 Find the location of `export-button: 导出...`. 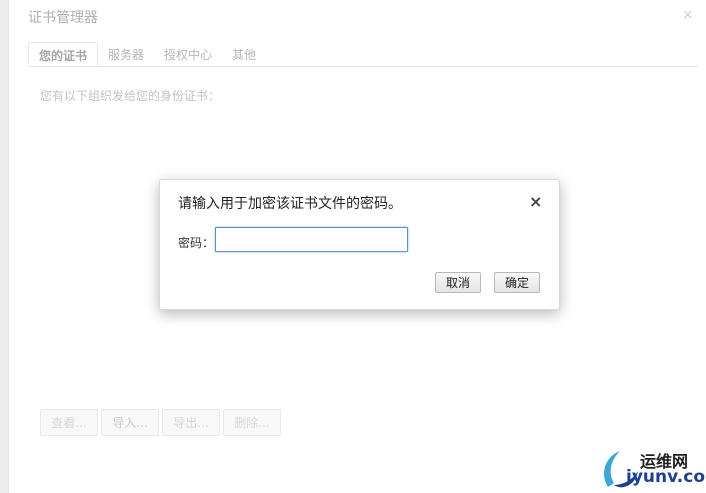

export-button: 导出... is located at coordinates (191, 422).